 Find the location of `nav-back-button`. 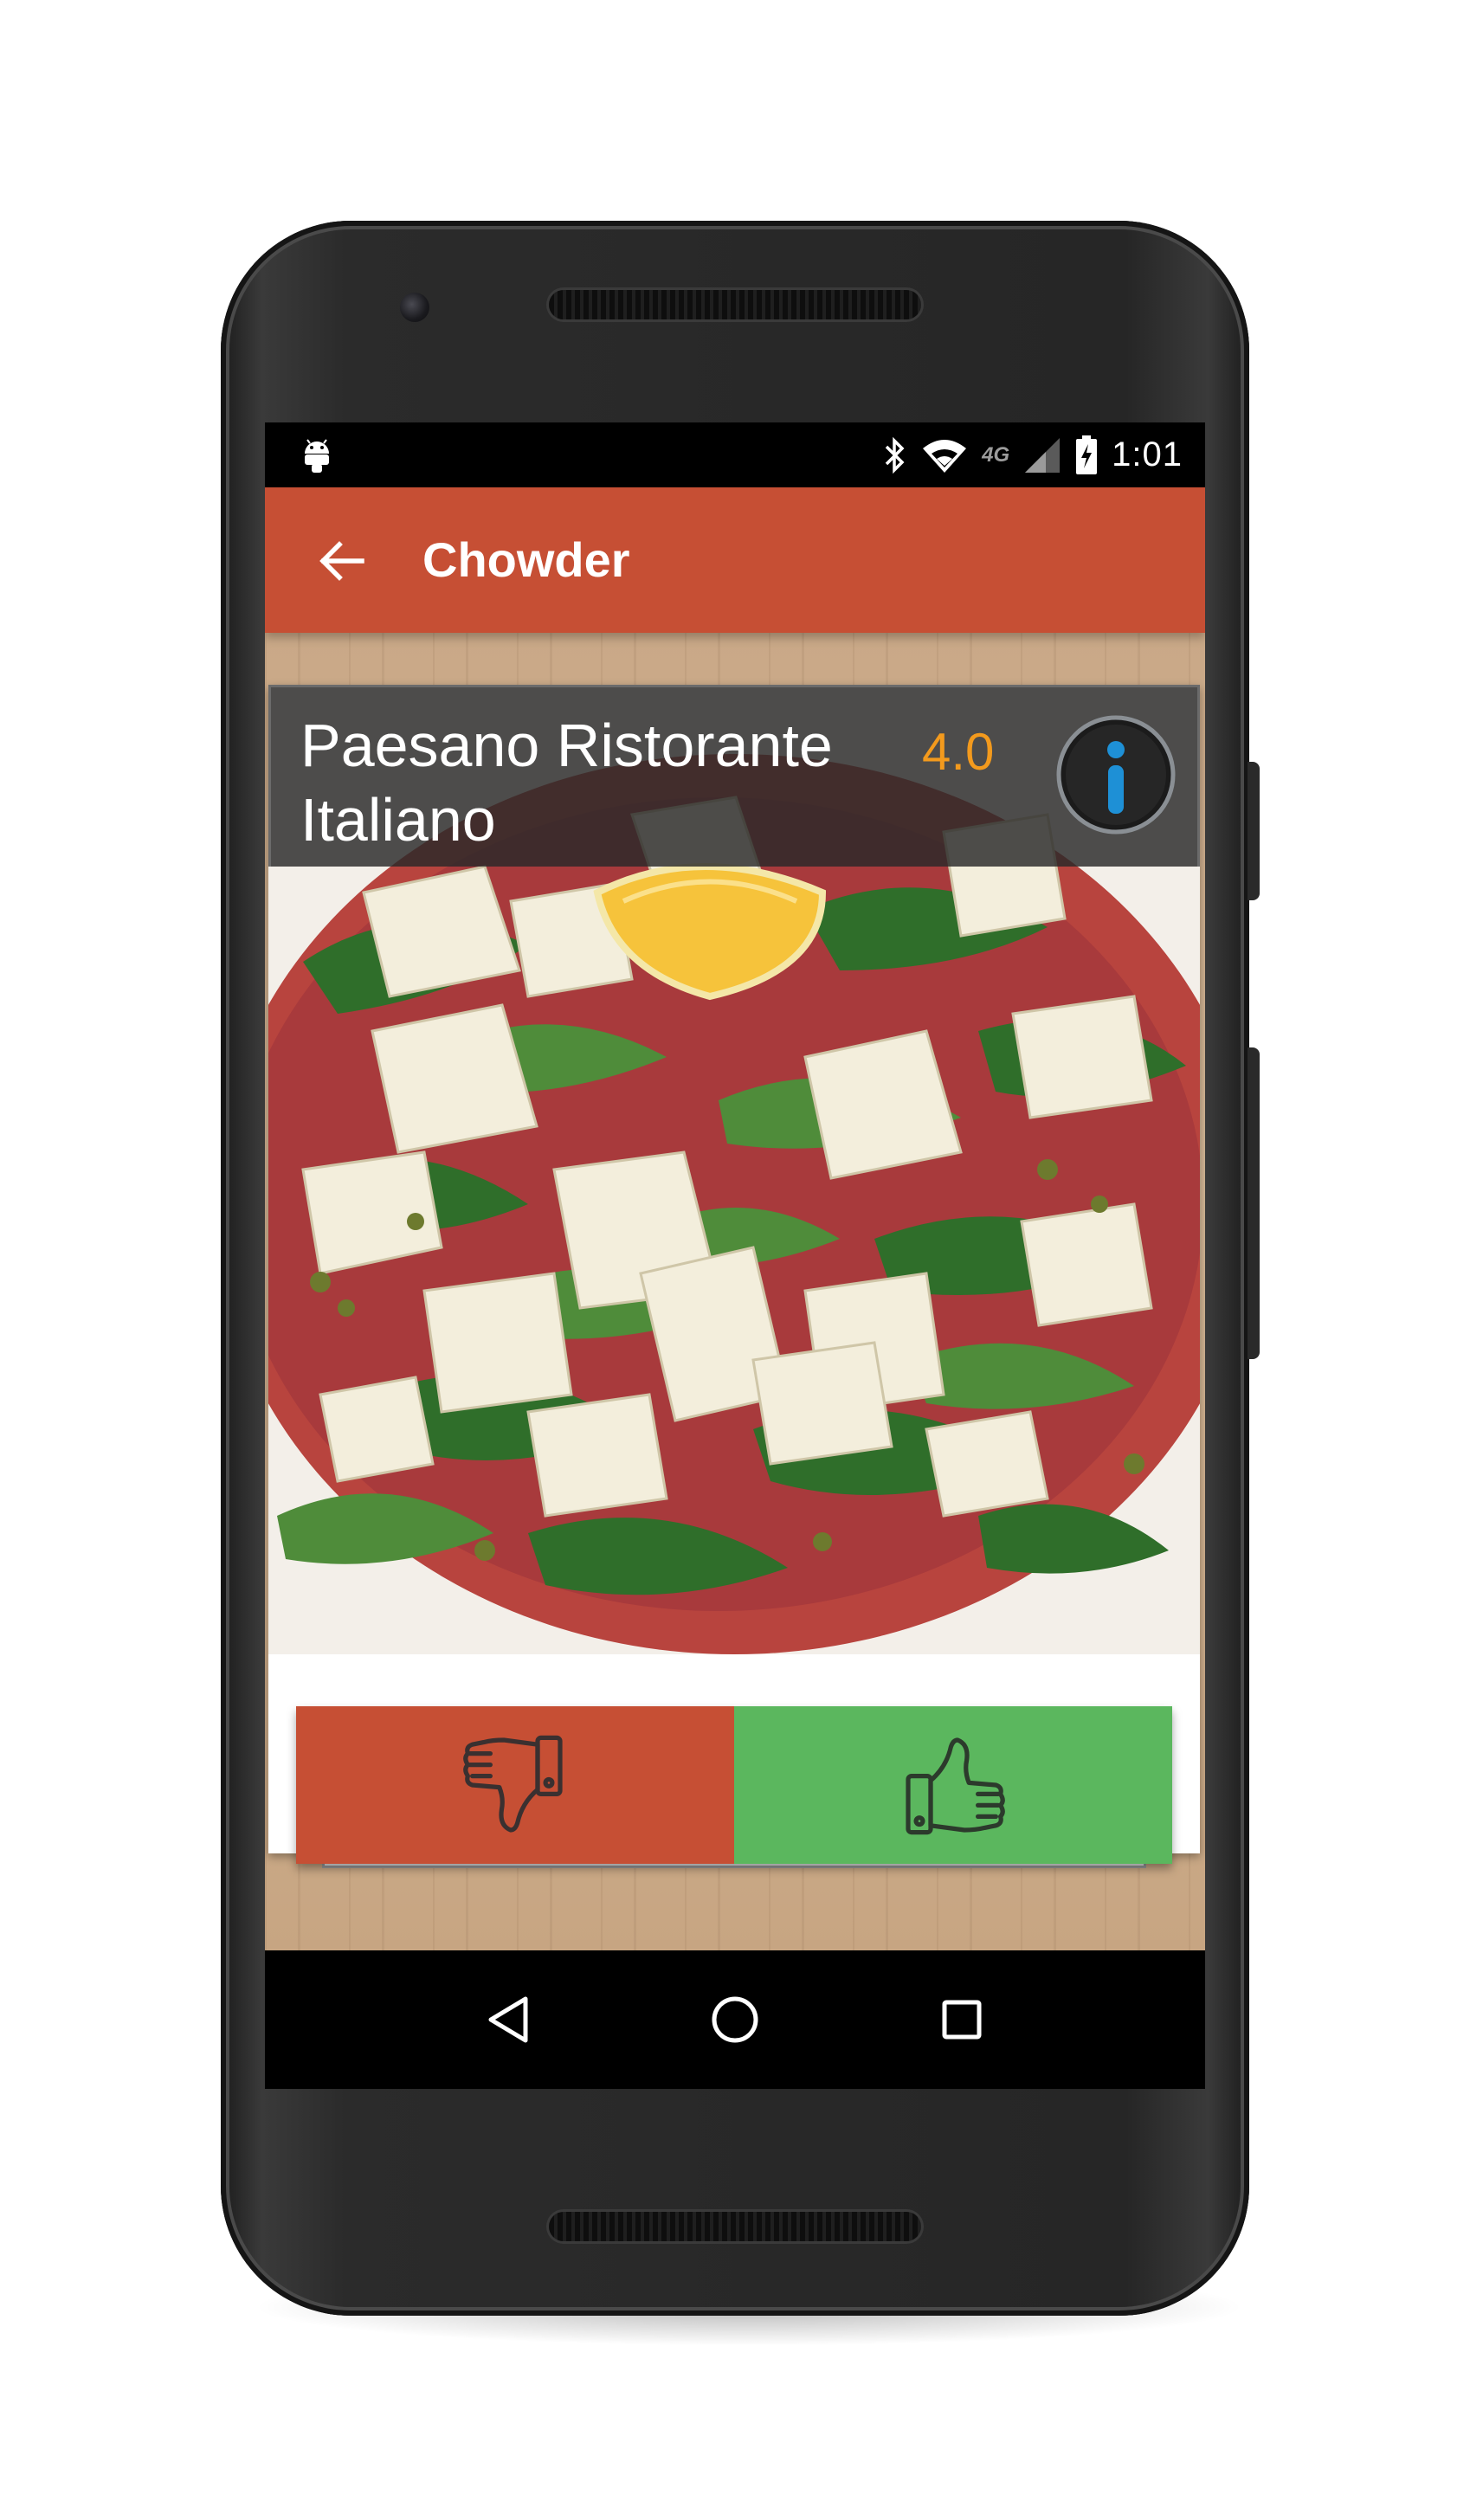

nav-back-button is located at coordinates (509, 2019).